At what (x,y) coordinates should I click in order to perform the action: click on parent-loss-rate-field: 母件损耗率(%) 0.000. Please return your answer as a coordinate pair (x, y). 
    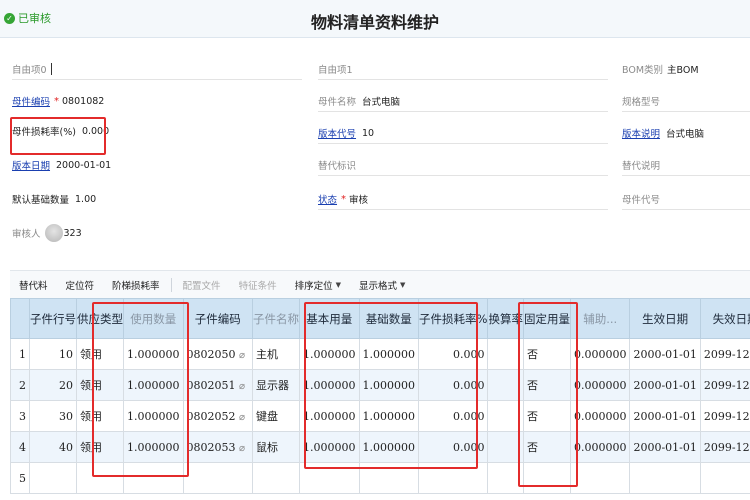
    Looking at the image, I should click on (157, 131).